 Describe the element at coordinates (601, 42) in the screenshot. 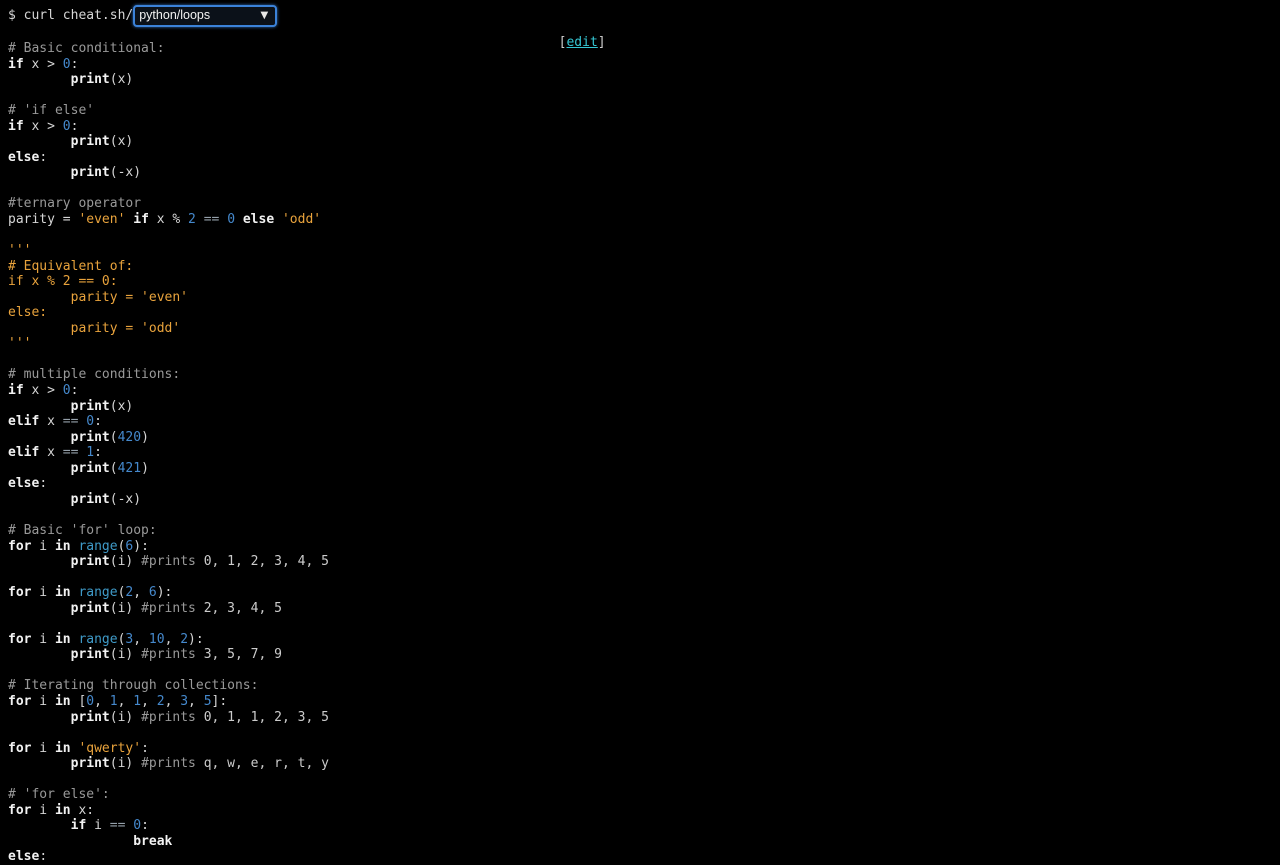

I see `edit-close-bracket: ]` at that location.